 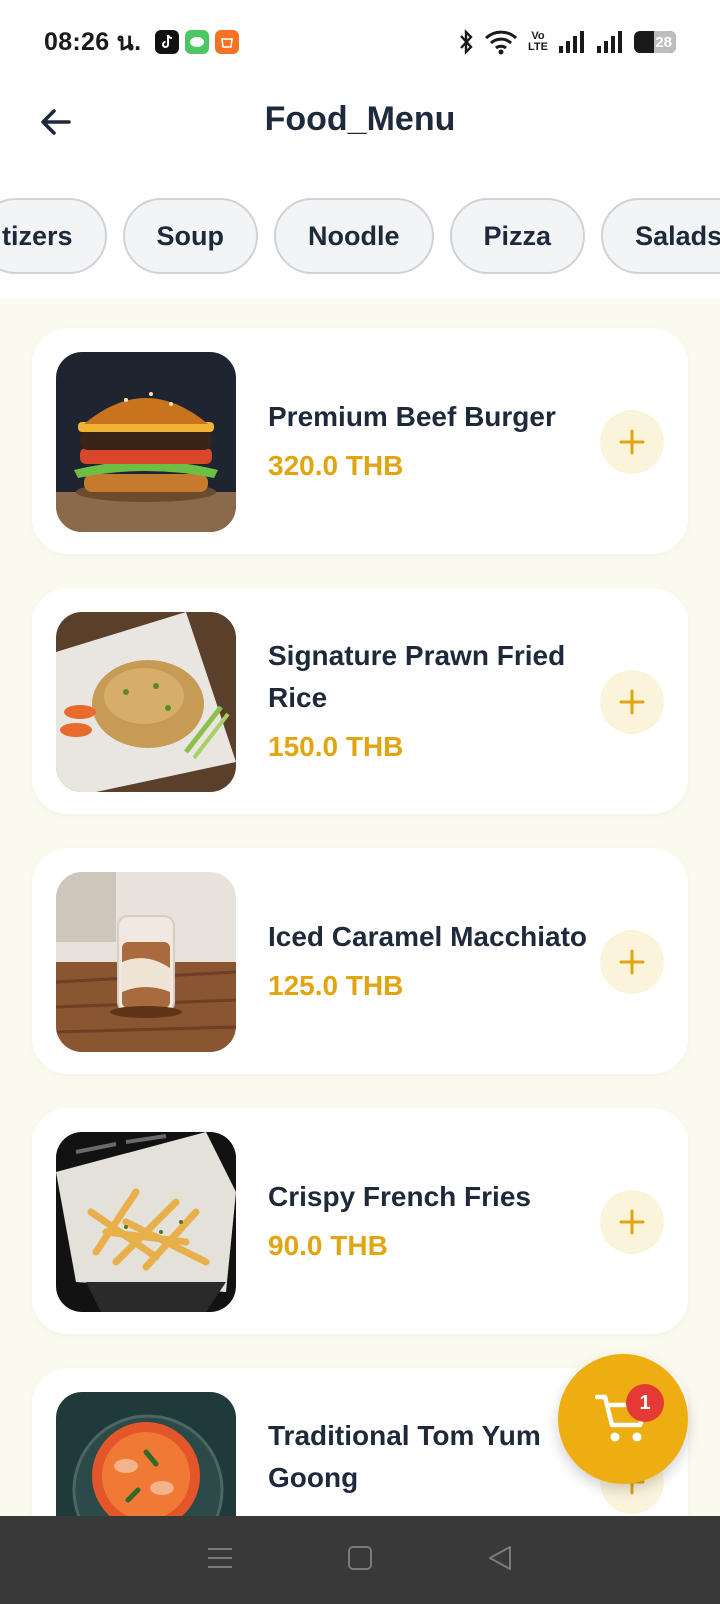 What do you see at coordinates (623, 1419) in the screenshot?
I see `cart-fab-button: 1` at bounding box center [623, 1419].